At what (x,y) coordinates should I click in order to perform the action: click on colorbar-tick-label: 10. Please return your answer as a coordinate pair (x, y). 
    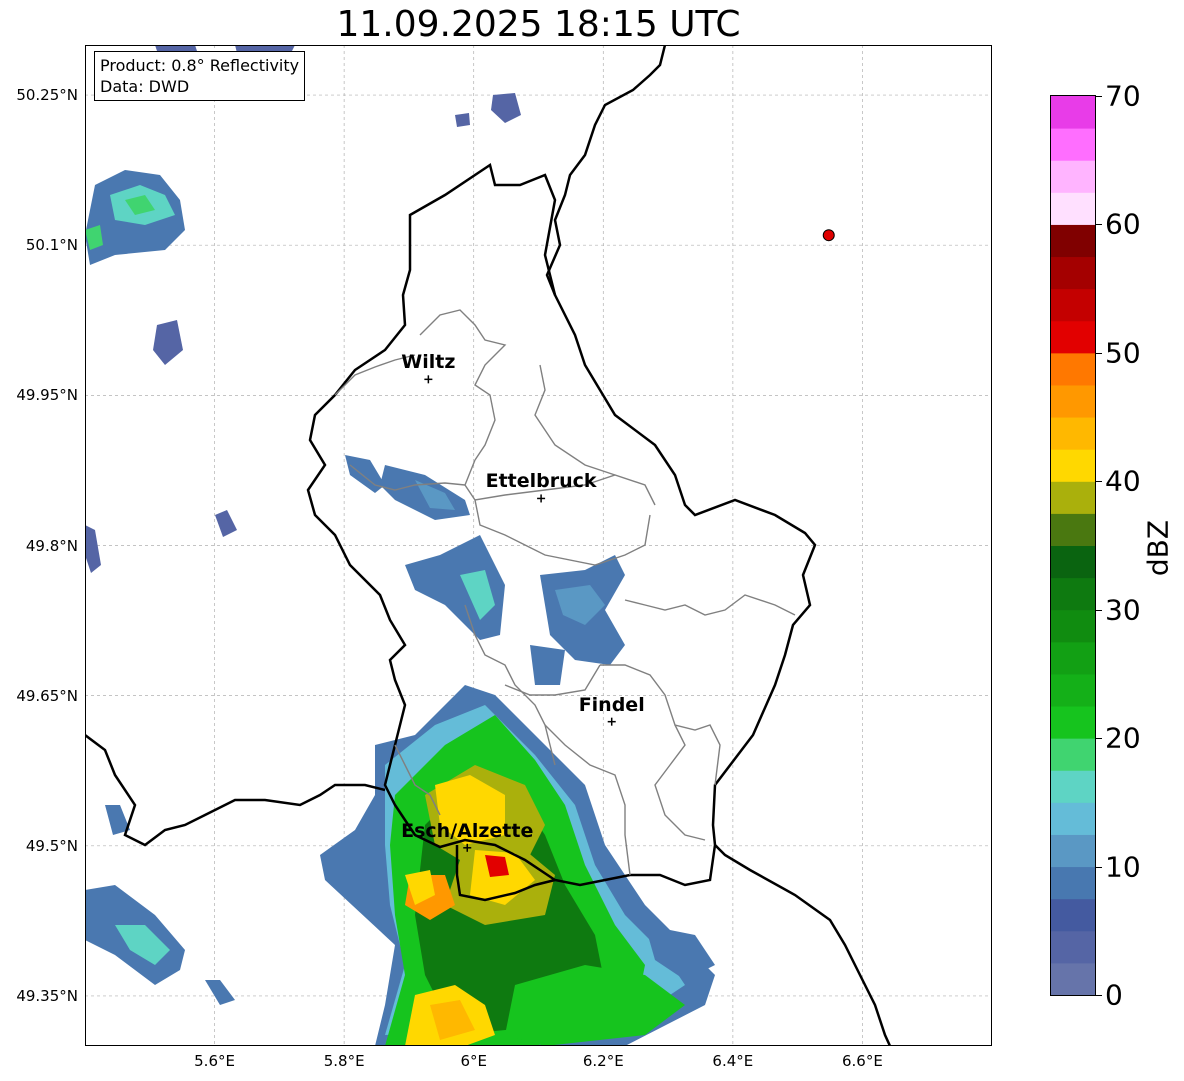
    Looking at the image, I should click on (1123, 867).